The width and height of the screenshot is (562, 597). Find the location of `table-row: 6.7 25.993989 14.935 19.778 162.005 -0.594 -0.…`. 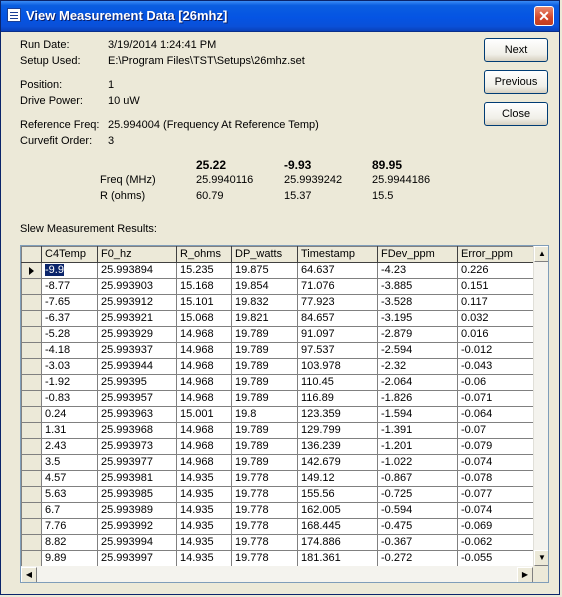

table-row: 6.7 25.993989 14.935 19.778 162.005 -0.594 -0.… is located at coordinates (279, 510).